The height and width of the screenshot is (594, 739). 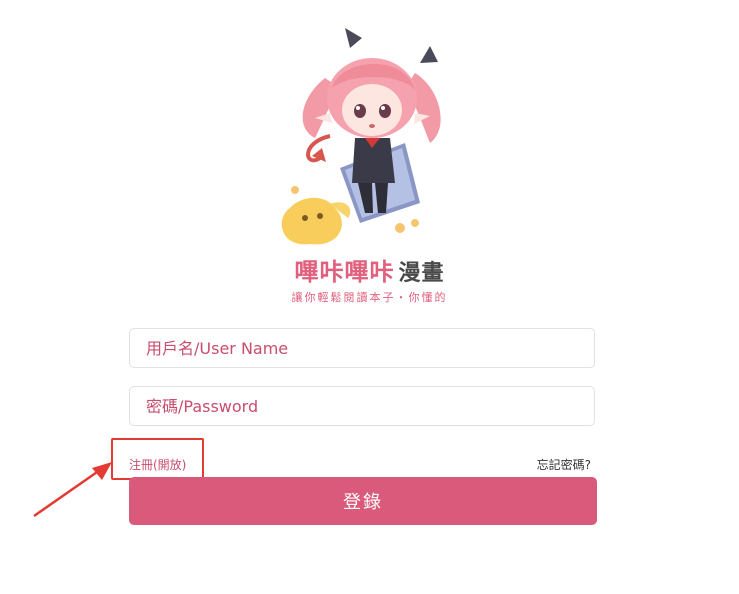 I want to click on logo-title-dark: 漫畫, so click(x=421, y=273).